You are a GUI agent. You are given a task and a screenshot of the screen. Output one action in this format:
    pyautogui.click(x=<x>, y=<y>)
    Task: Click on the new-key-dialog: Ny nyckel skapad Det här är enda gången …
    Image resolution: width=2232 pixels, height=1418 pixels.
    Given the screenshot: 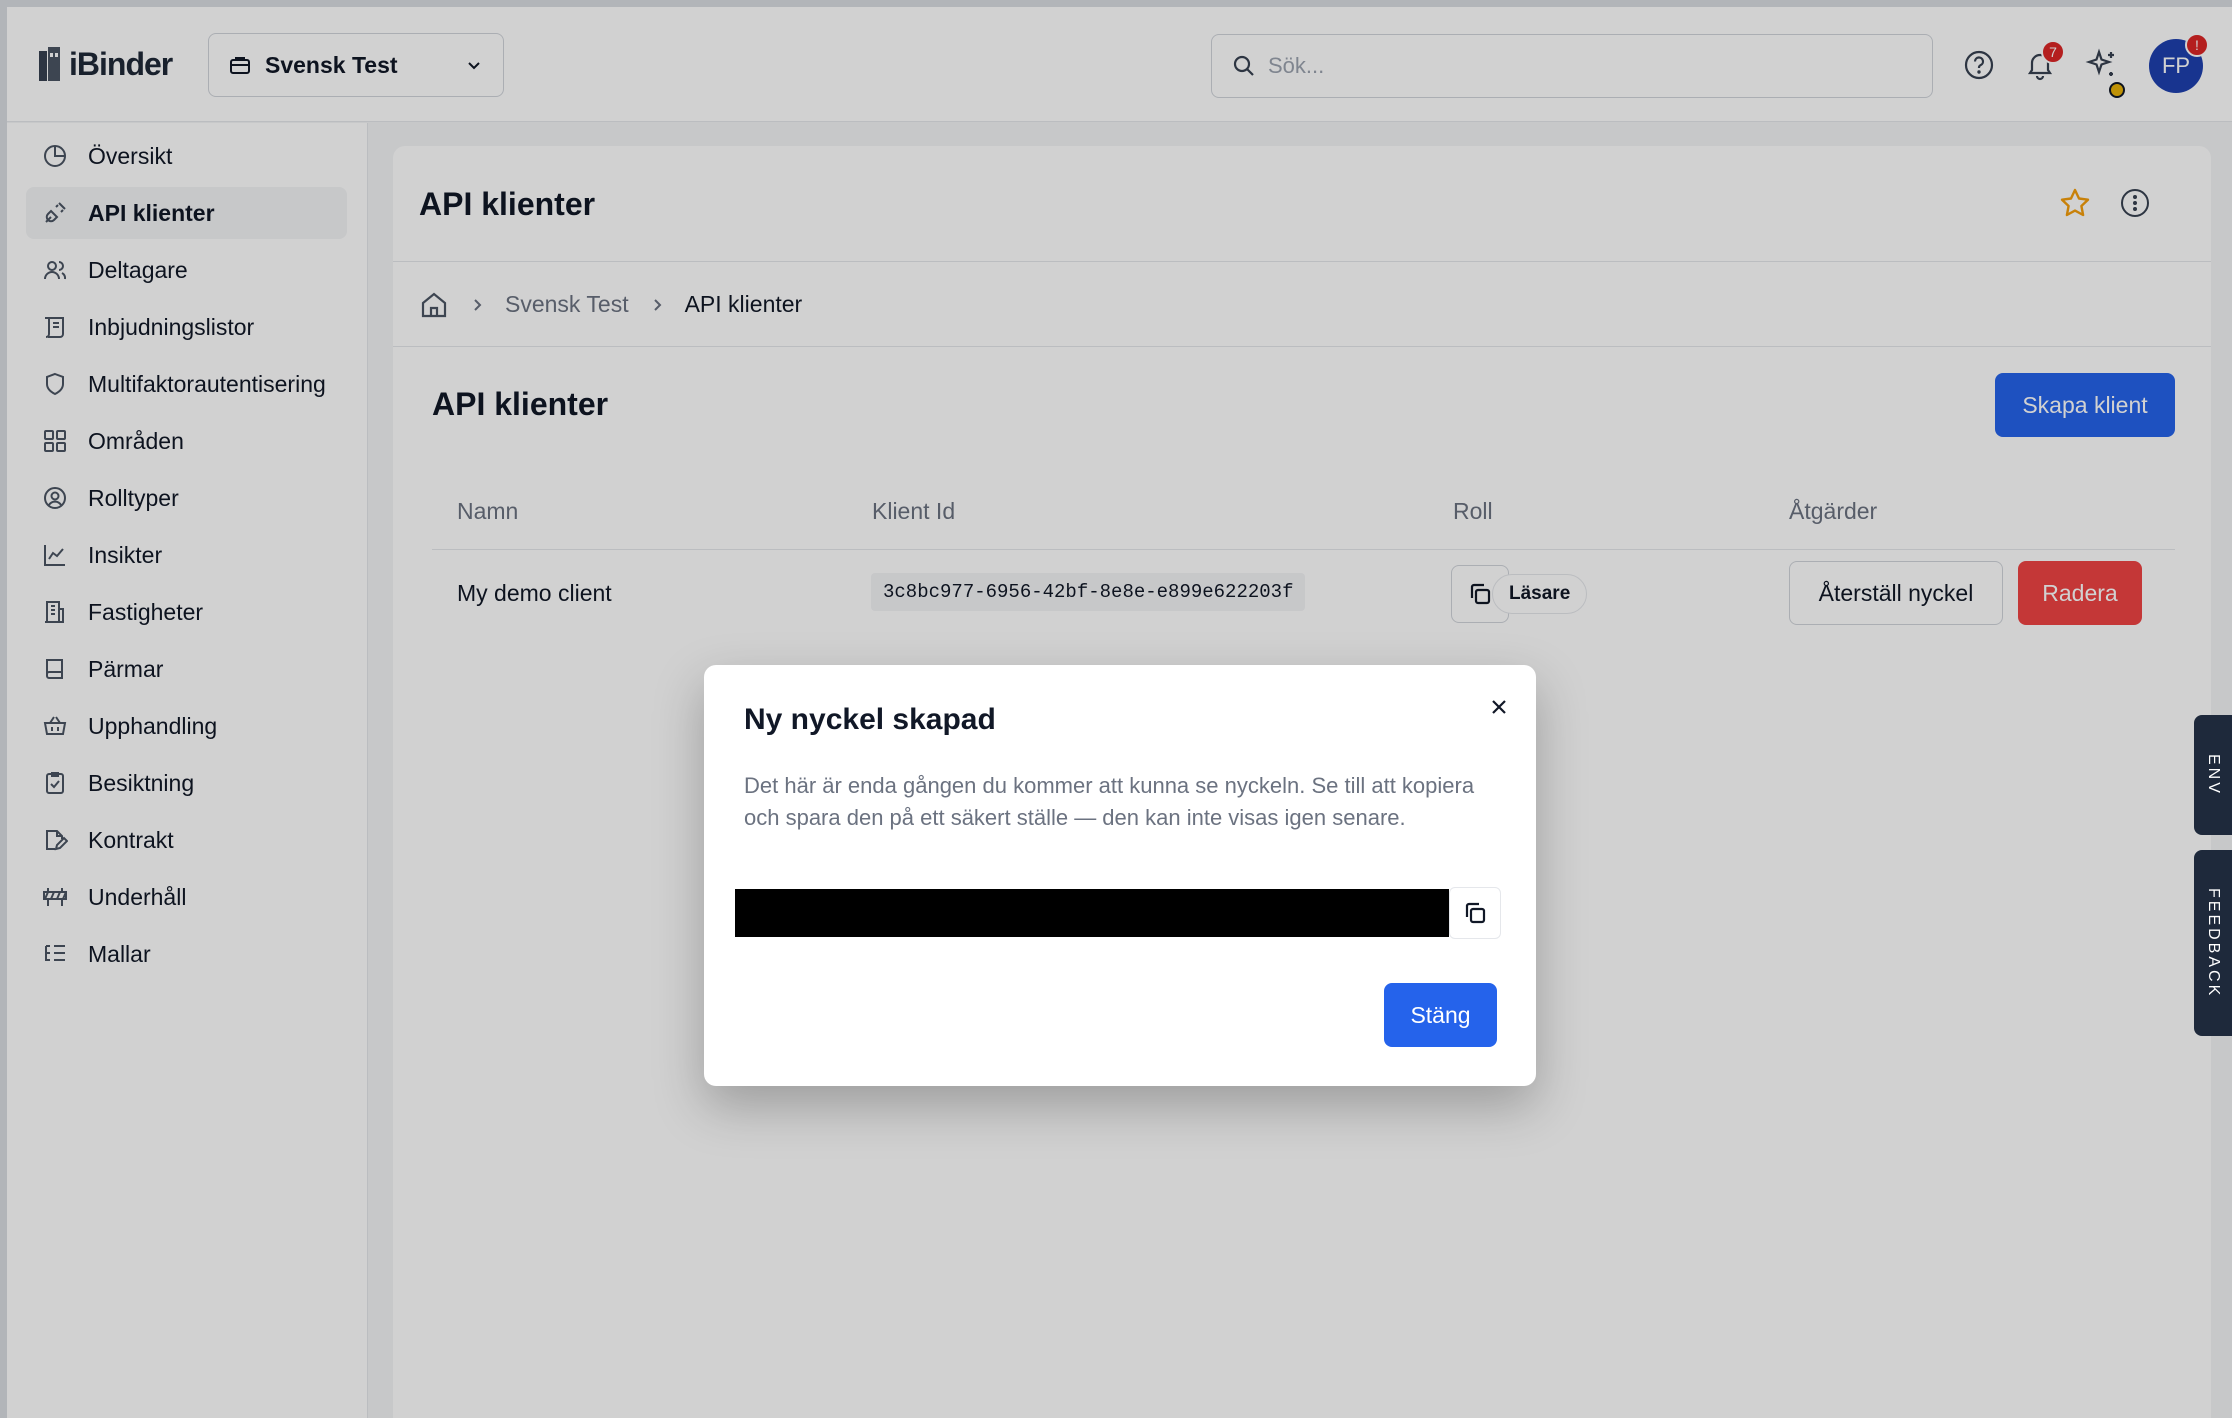 What is the action you would take?
    pyautogui.click(x=1120, y=875)
    